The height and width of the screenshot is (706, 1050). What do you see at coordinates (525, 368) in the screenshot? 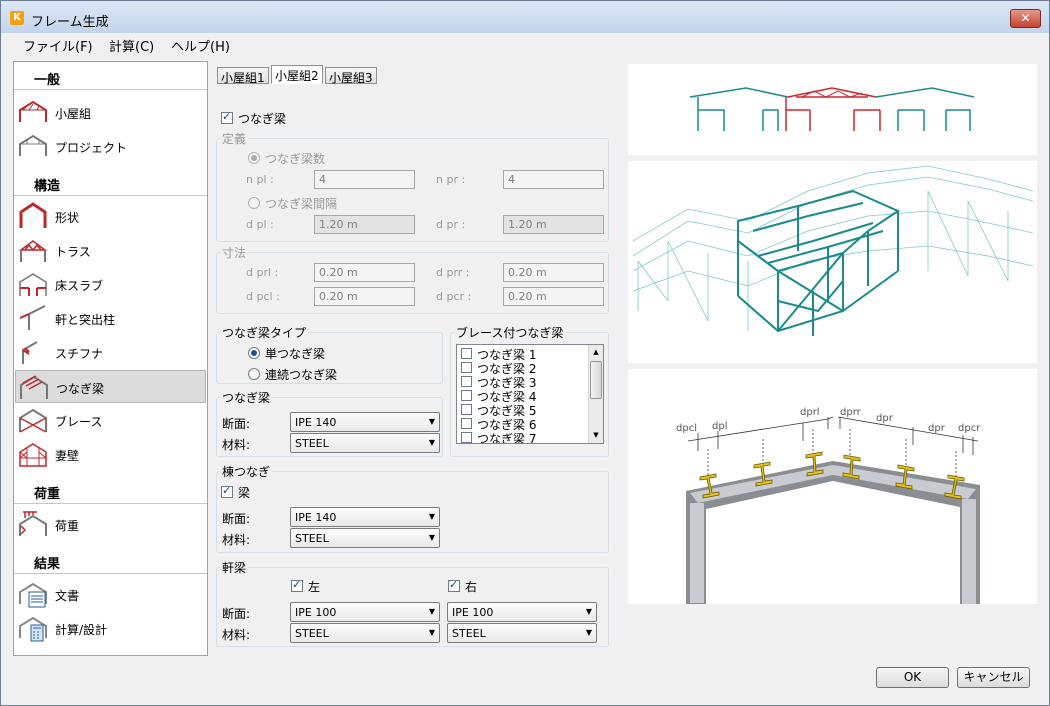
I see `list-item: つなぎ梁 2` at bounding box center [525, 368].